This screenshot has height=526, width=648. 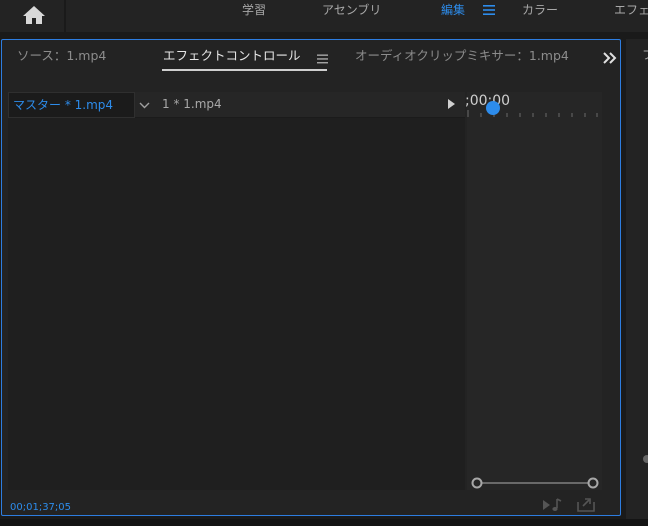 What do you see at coordinates (637, 282) in the screenshot?
I see `adjacent-panel: フ` at bounding box center [637, 282].